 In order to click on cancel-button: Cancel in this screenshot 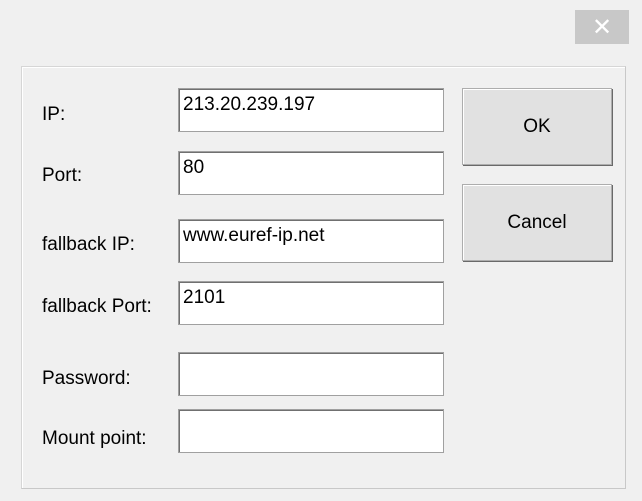, I will do `click(537, 222)`.